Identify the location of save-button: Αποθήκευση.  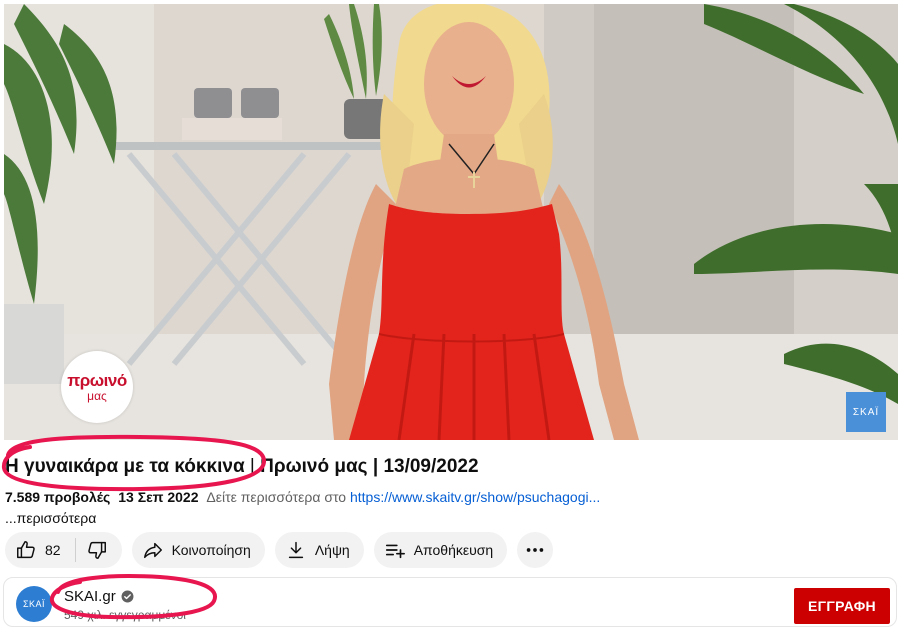
(440, 550).